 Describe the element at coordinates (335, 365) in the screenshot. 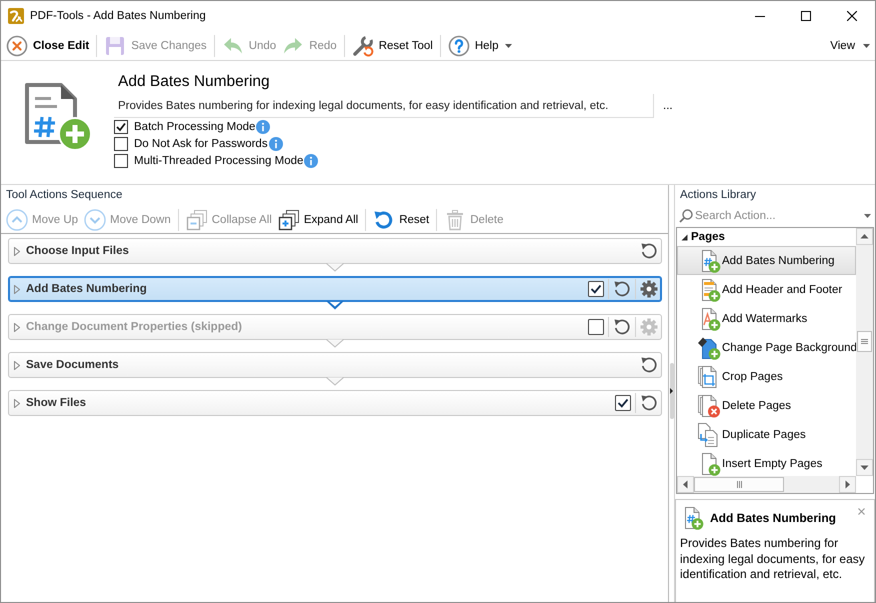

I see `action-card: Save Documents` at that location.